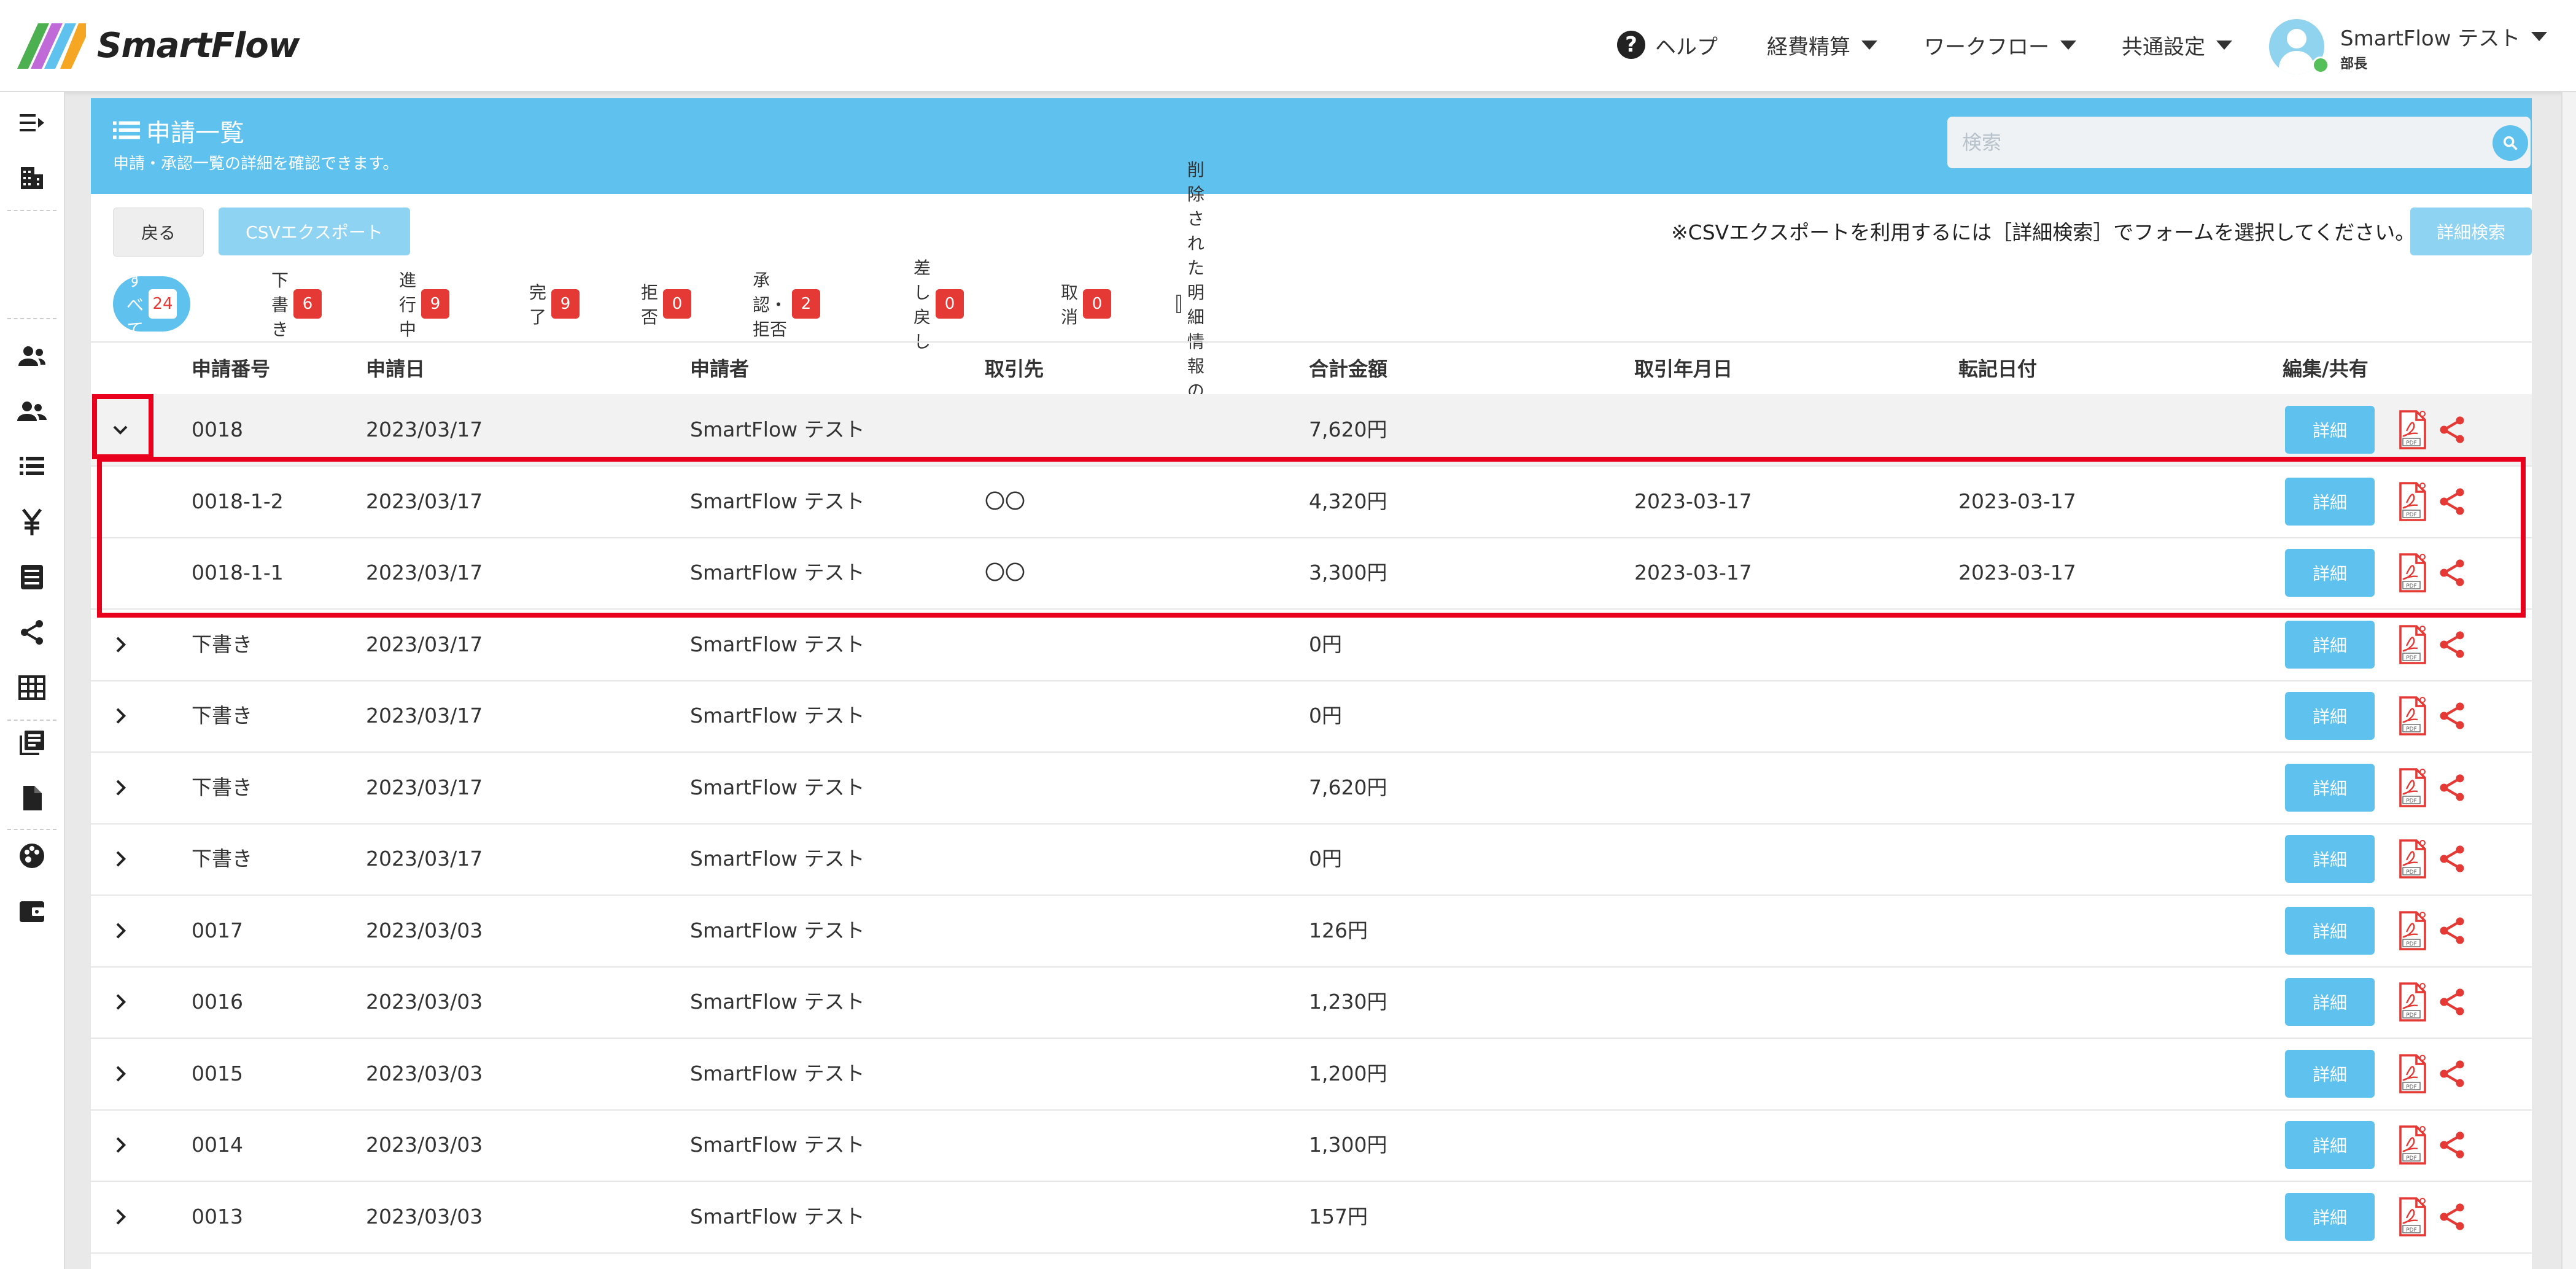 The width and height of the screenshot is (2576, 1269). What do you see at coordinates (32, 178) in the screenshot?
I see `building-icon` at bounding box center [32, 178].